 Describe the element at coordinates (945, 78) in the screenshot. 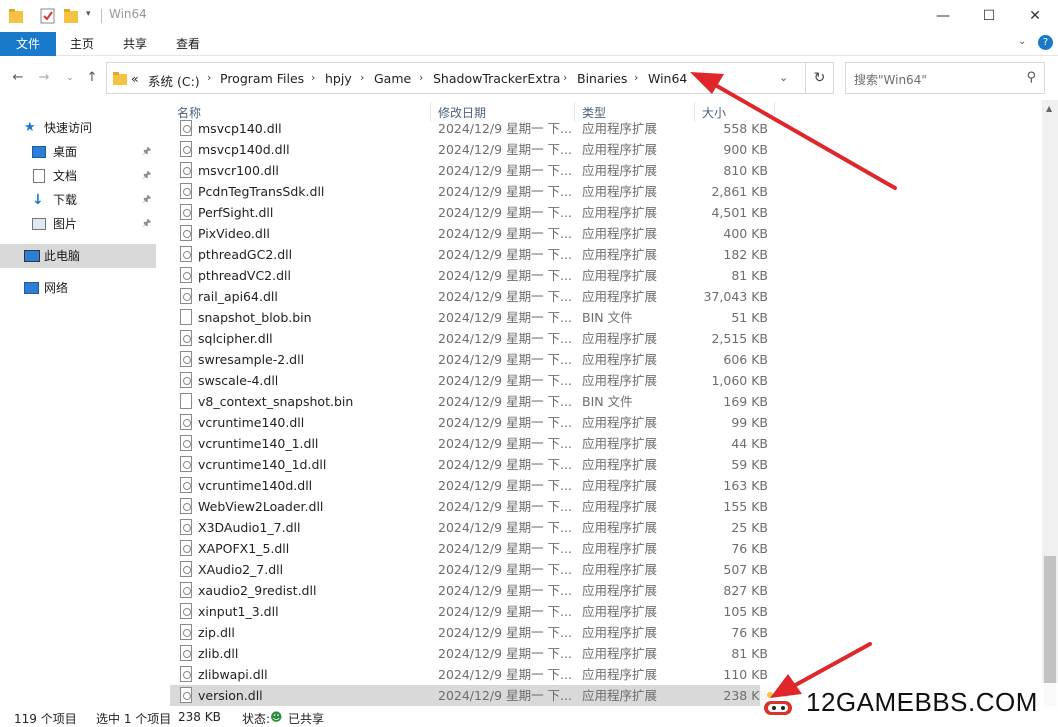

I see `search-box: 搜索"Win64" ⚲` at that location.